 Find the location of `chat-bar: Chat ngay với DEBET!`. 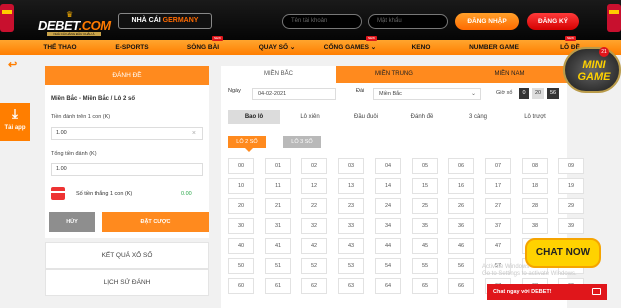

chat-bar: Chat ngay với DEBET! is located at coordinates (547, 292).